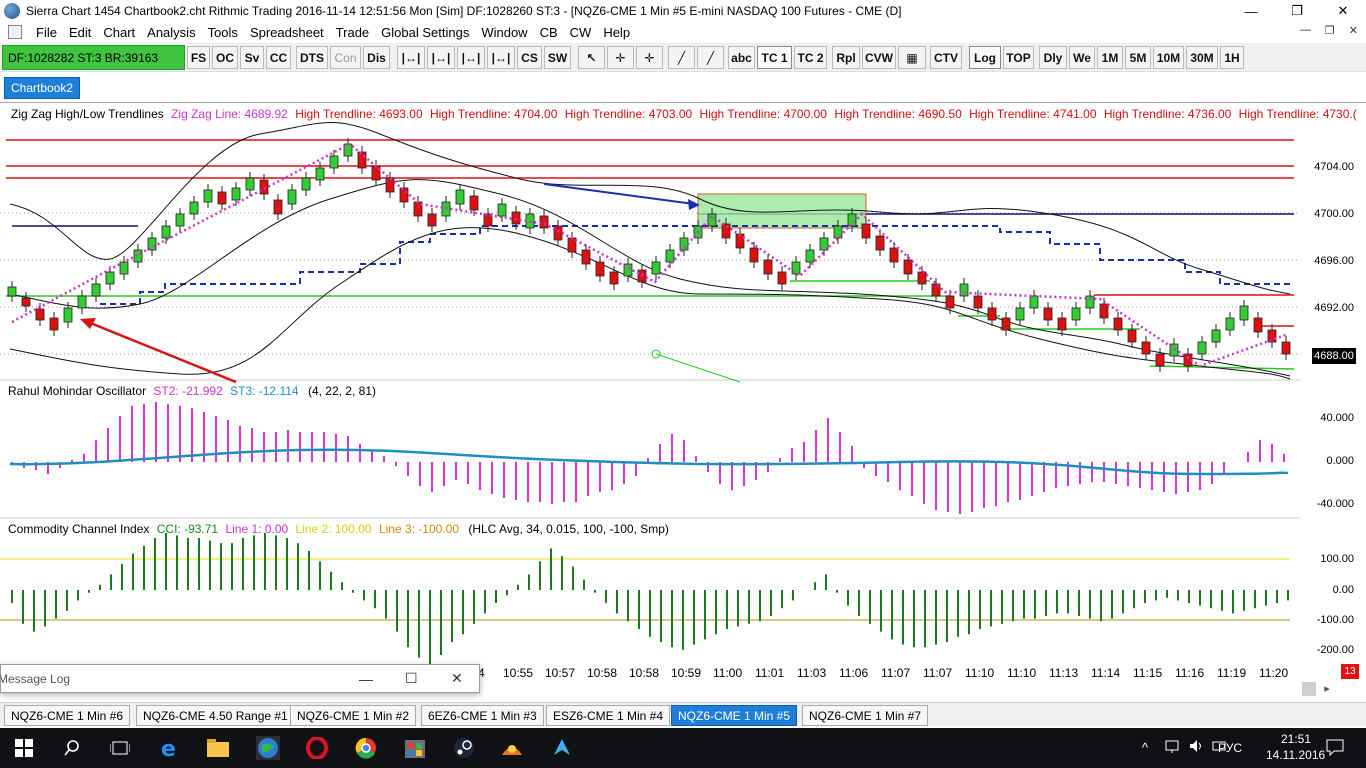  What do you see at coordinates (1053, 57) in the screenshot?
I see `daily-button: Dly` at bounding box center [1053, 57].